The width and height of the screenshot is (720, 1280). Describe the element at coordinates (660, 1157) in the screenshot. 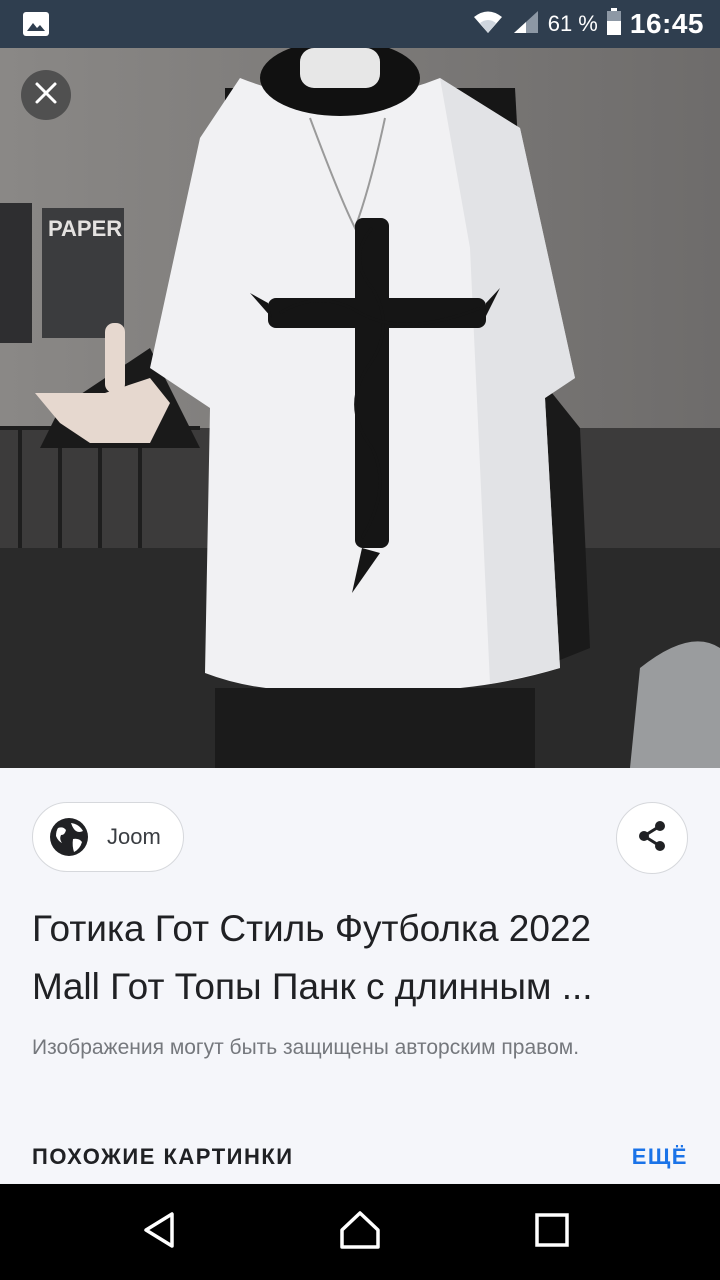

I see `more-link: ЕЩЁ` at that location.